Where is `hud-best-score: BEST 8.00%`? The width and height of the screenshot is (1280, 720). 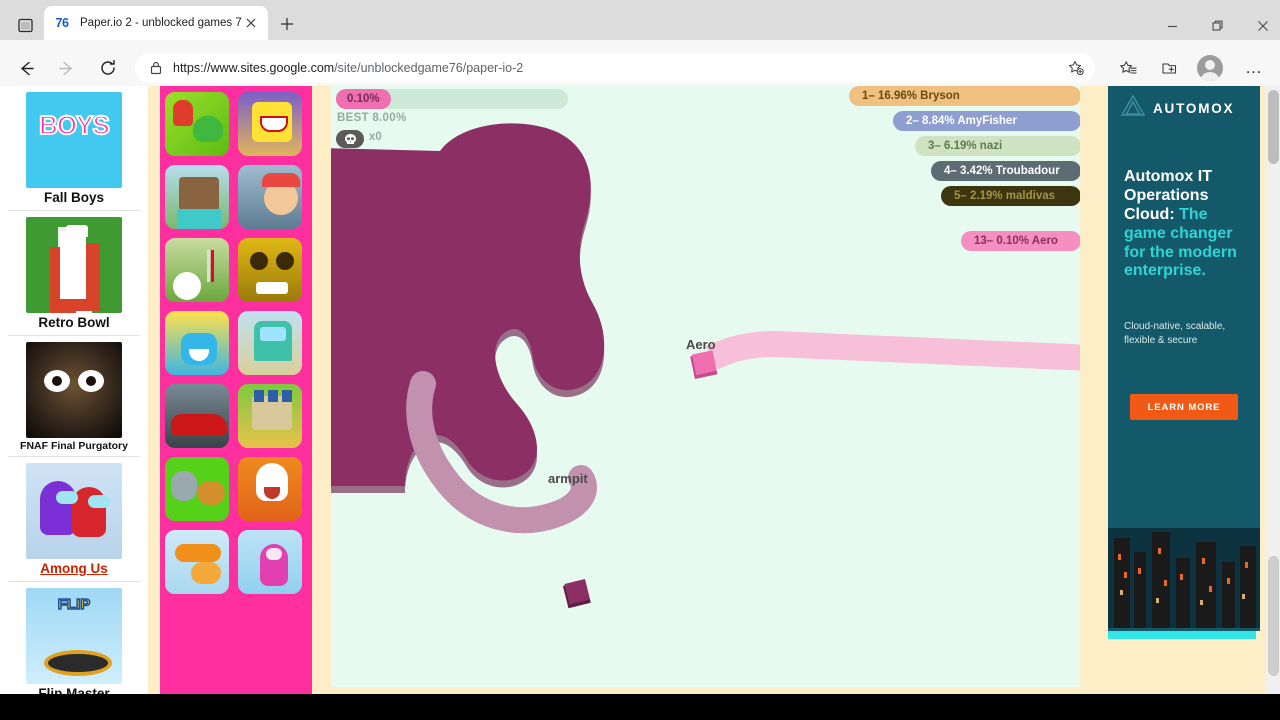 hud-best-score: BEST 8.00% is located at coordinates (372, 118).